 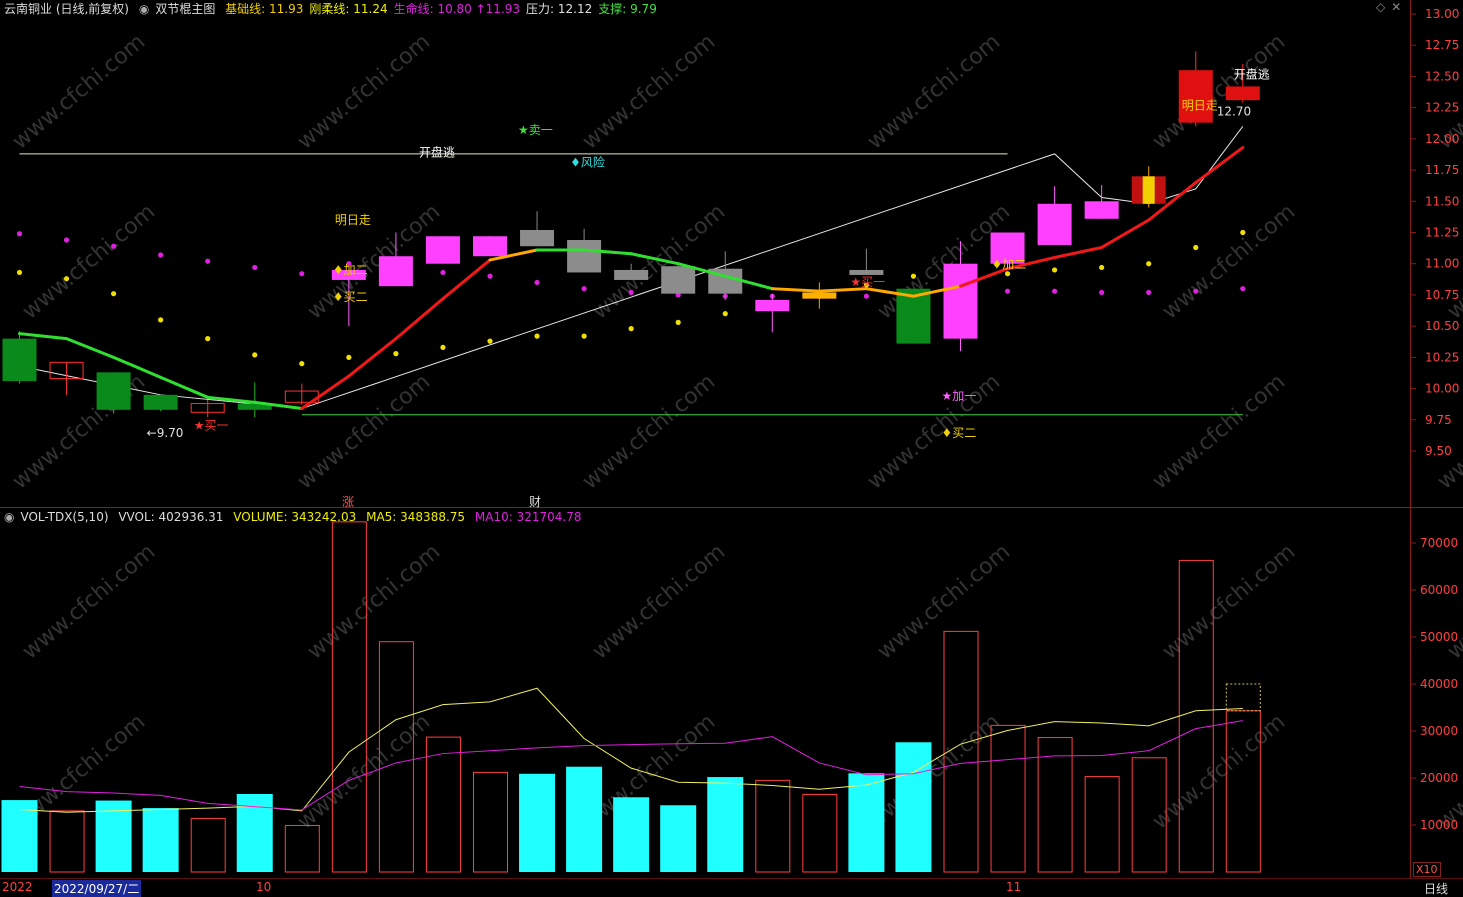 I want to click on price-tick-label: 10.25, so click(x=1442, y=357).